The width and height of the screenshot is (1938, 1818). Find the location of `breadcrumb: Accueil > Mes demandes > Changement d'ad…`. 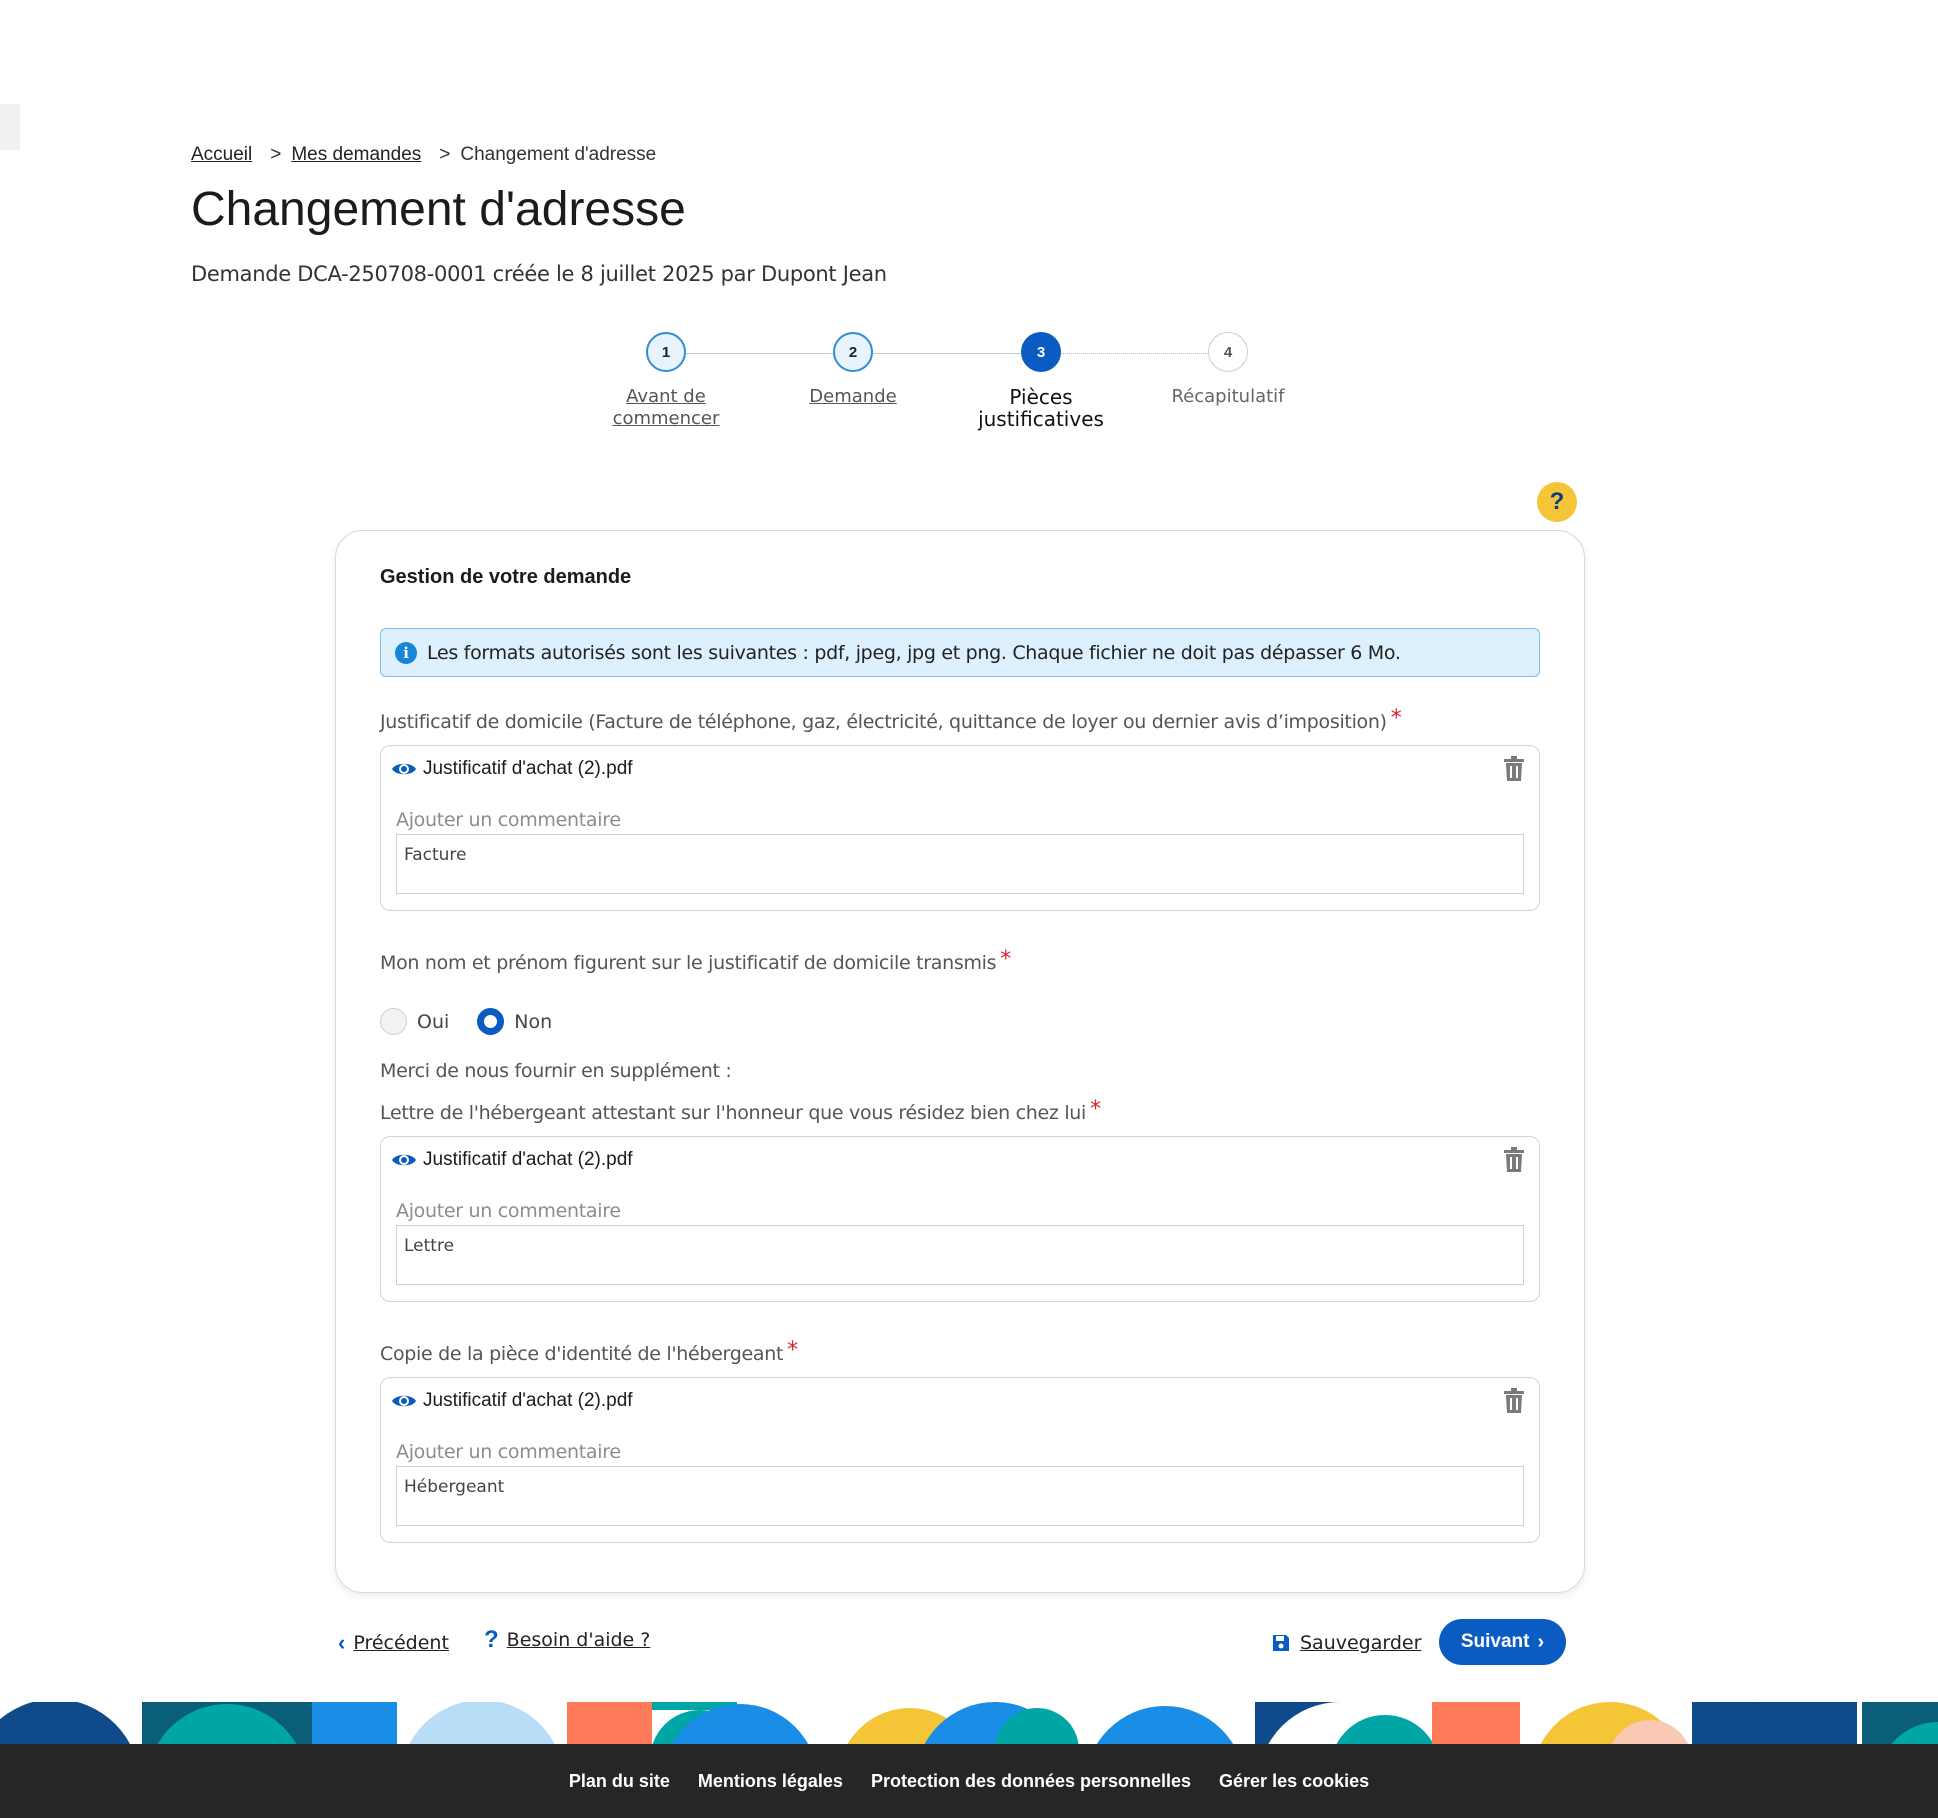

breadcrumb: Accueil > Mes demandes > Changement d'ad… is located at coordinates (423, 155).